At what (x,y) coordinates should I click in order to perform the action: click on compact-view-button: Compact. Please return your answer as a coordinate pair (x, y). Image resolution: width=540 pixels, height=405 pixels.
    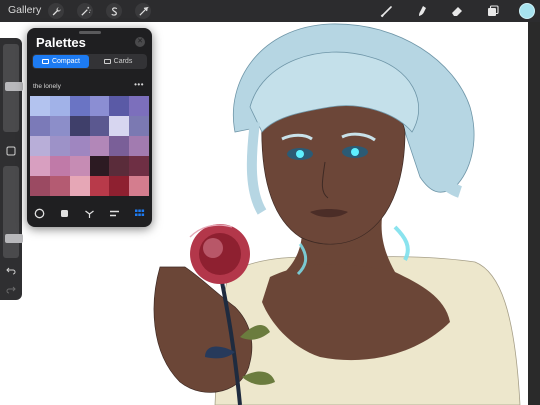
    Looking at the image, I should click on (61, 61).